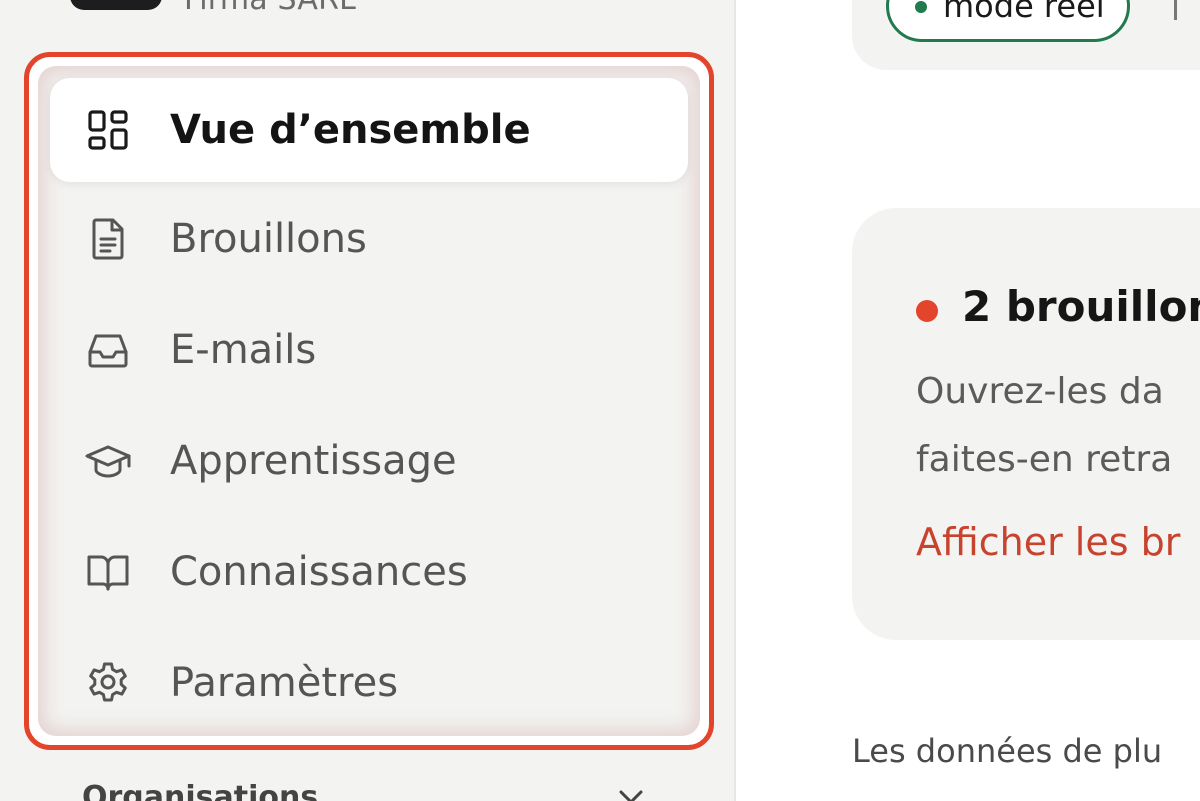  Describe the element at coordinates (1175, 10) in the screenshot. I see `divider` at that location.